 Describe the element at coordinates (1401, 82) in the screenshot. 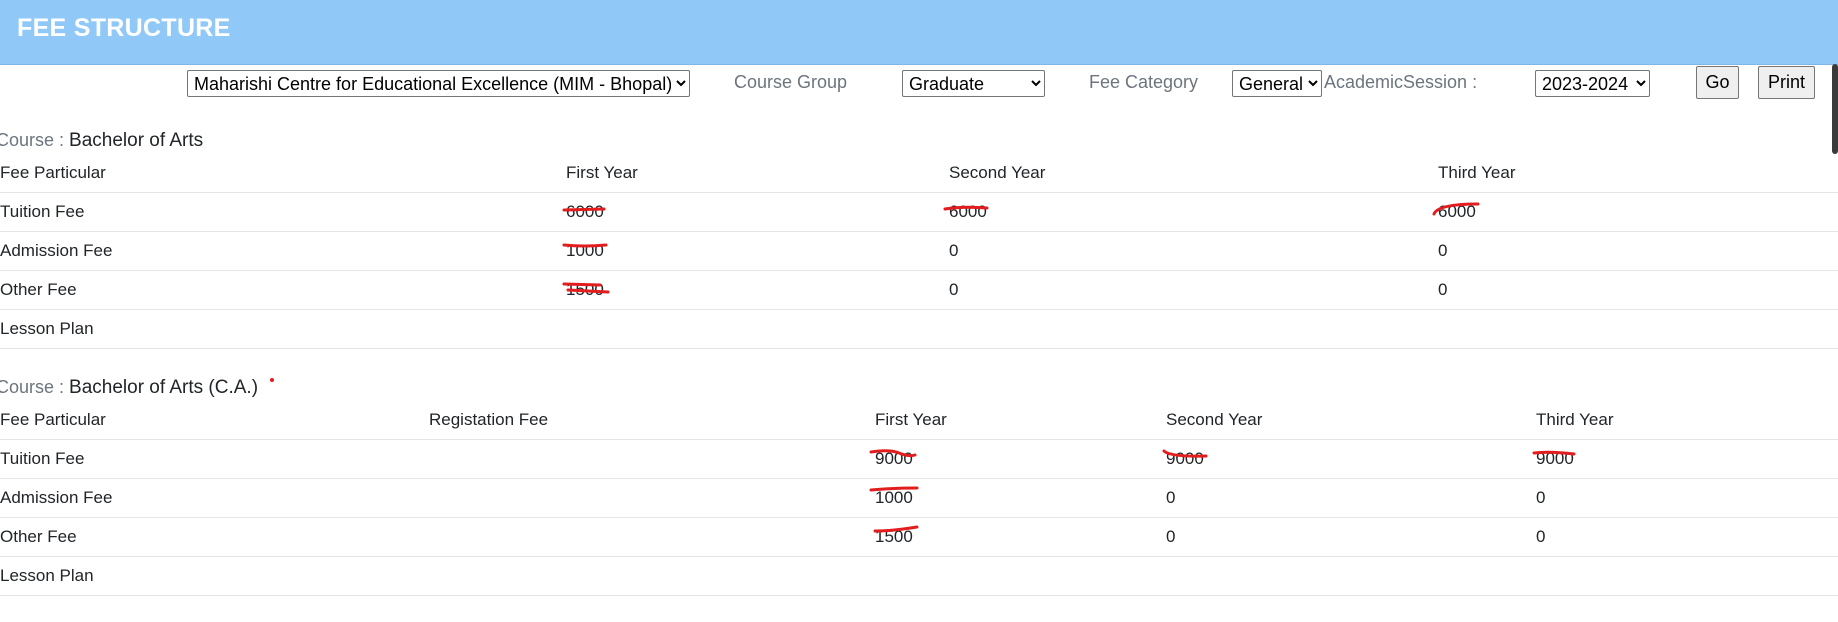

I see `academic-session-label: AcademicSession :` at that location.